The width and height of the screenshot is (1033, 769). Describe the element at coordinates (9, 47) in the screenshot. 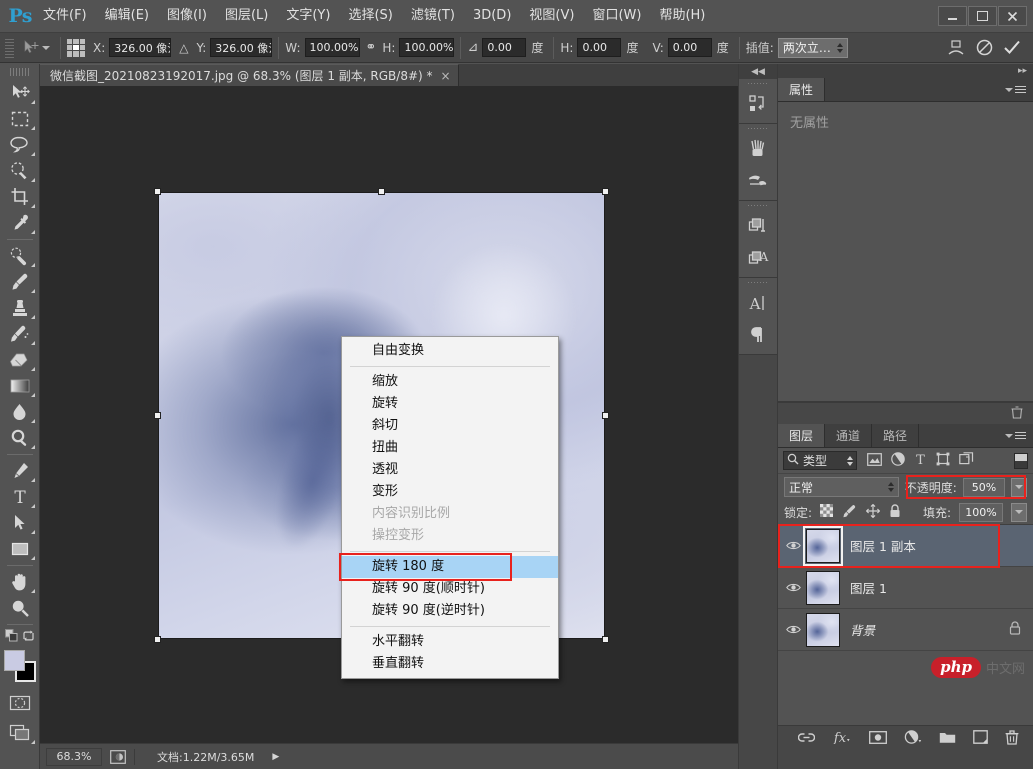

I see `options-bar-grip` at that location.